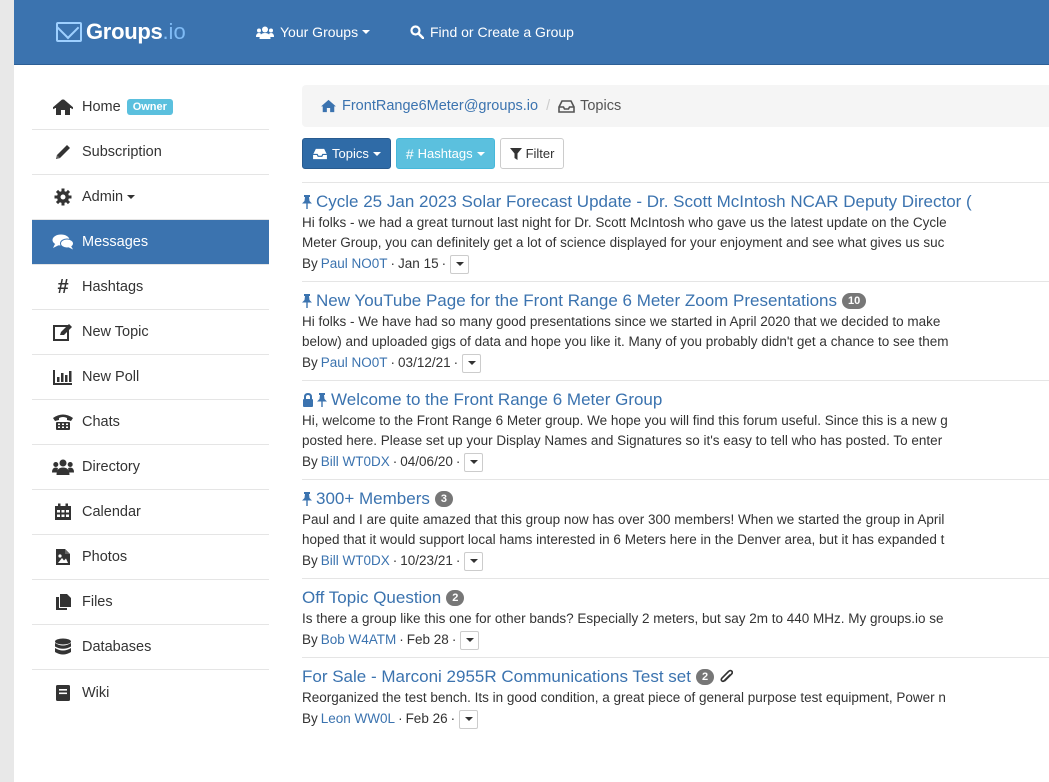 This screenshot has width=1049, height=782. I want to click on groups-io-logo: Groups .io, so click(121, 32).